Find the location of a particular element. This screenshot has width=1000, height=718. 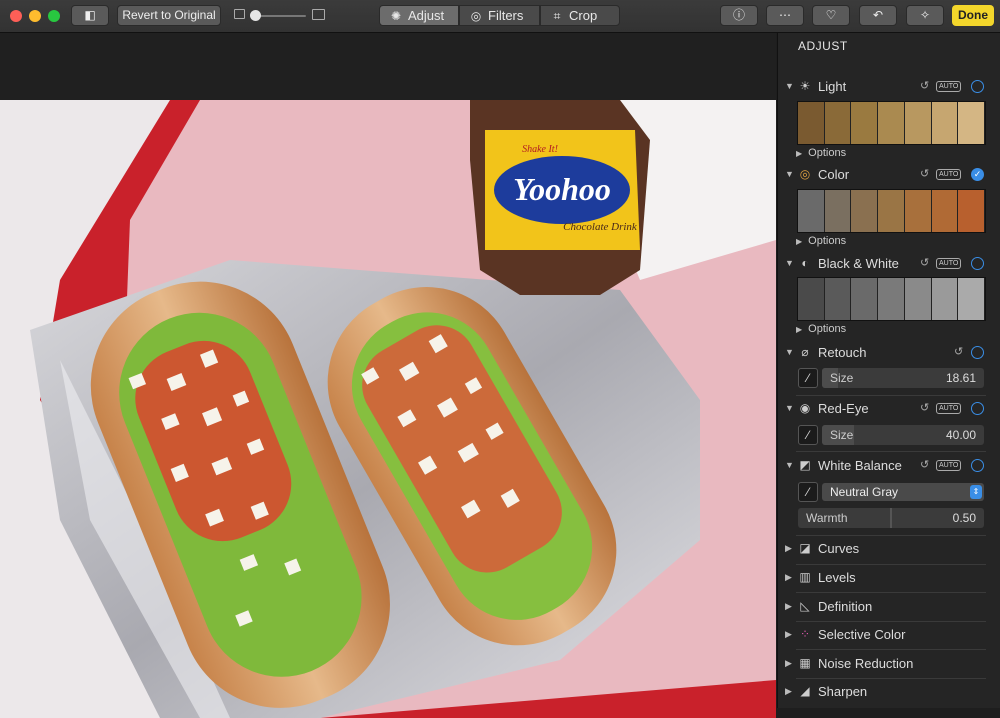

section-noise-reduction-header: ▶ ▦ Noise Reduction is located at coordinates (889, 665).